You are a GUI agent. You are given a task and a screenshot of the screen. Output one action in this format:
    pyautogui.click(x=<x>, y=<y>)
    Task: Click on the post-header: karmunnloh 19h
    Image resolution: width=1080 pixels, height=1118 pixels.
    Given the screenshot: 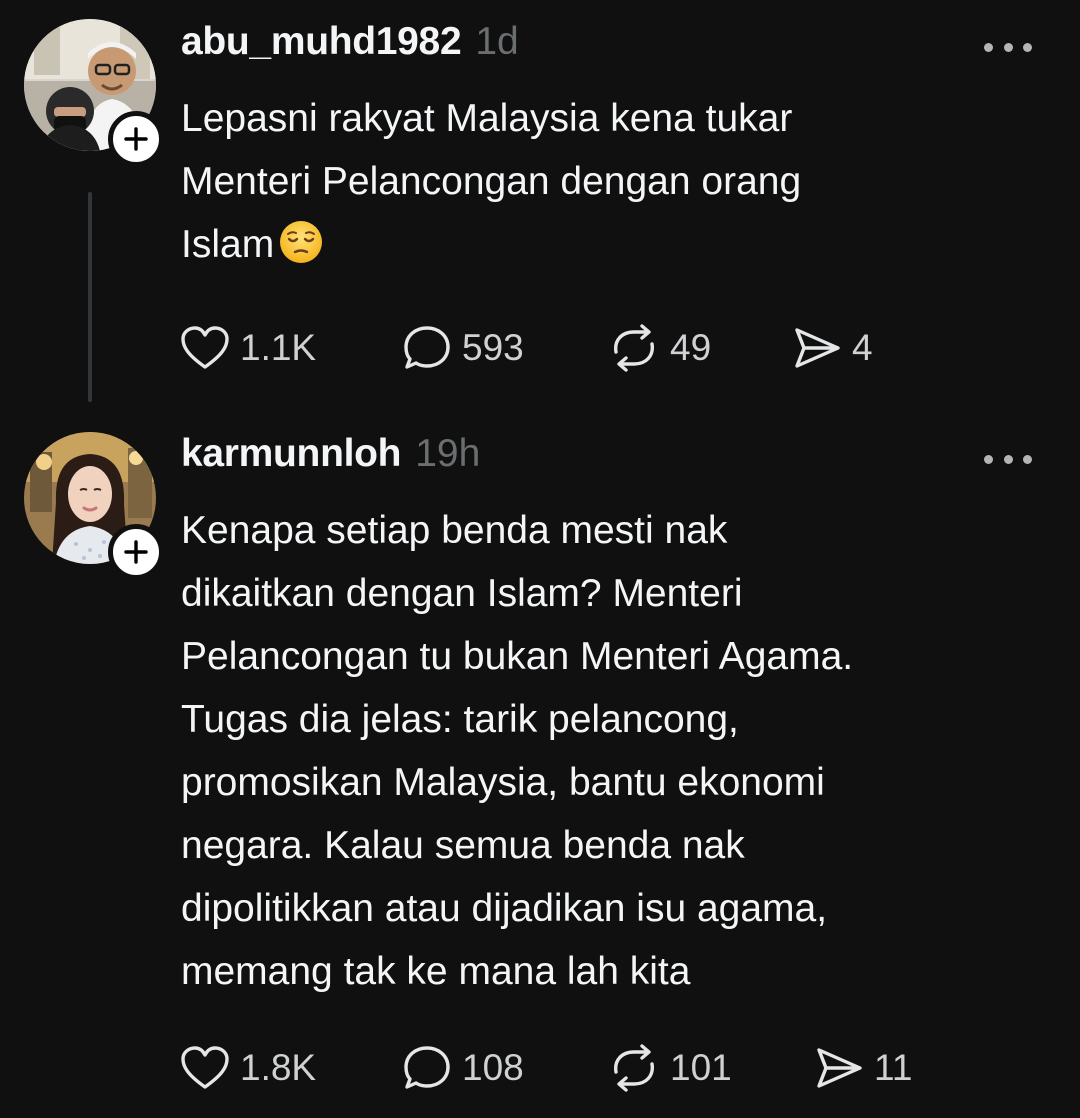 What is the action you would take?
    pyautogui.click(x=330, y=460)
    